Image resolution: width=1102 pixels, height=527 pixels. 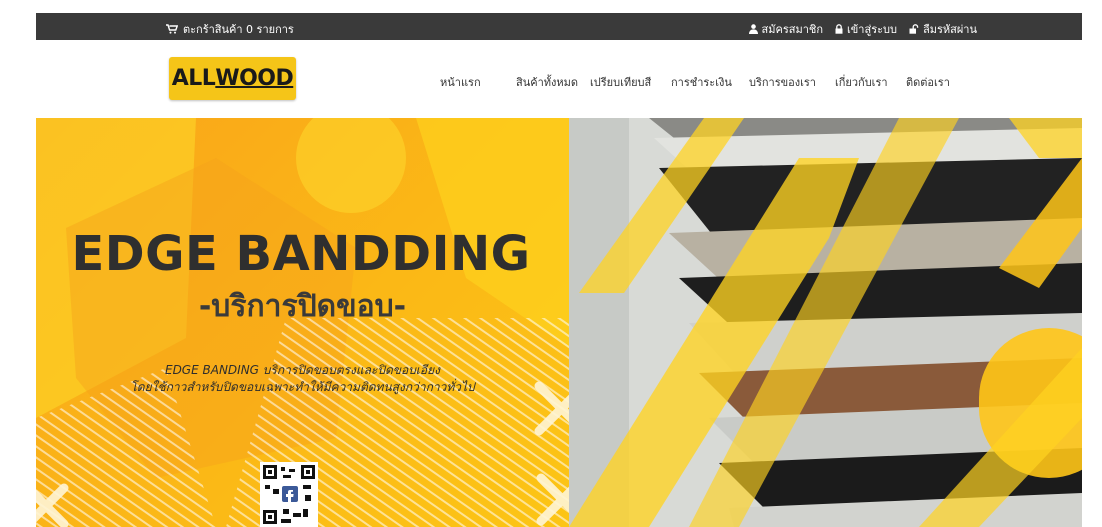 I want to click on nav-item-home: หน้าแรก, so click(x=478, y=82).